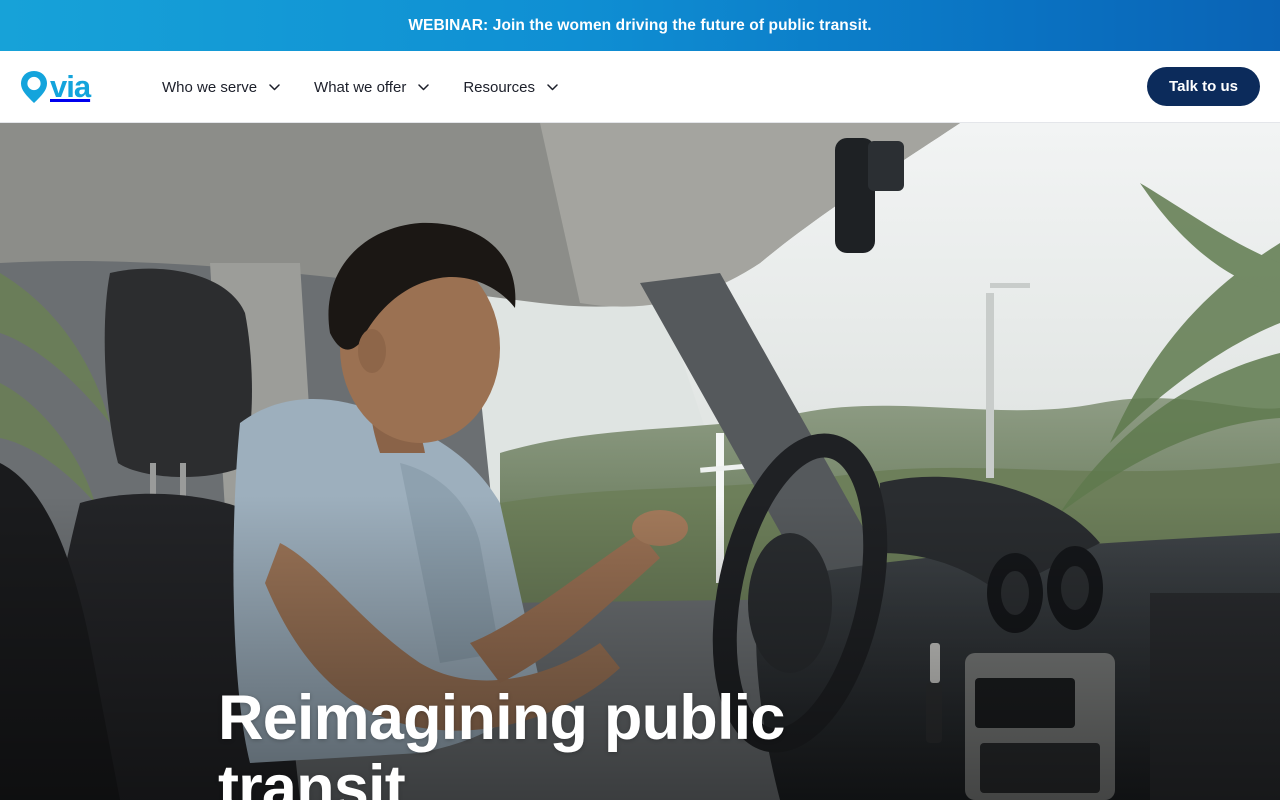 The width and height of the screenshot is (1280, 800). I want to click on via-logo: via, so click(59, 87).